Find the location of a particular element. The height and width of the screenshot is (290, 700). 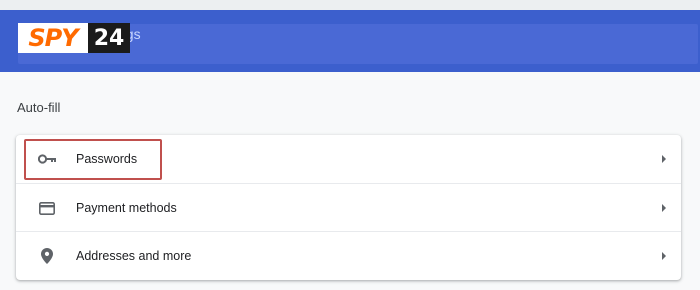

addresses-label: Addresses and more is located at coordinates (134, 256).